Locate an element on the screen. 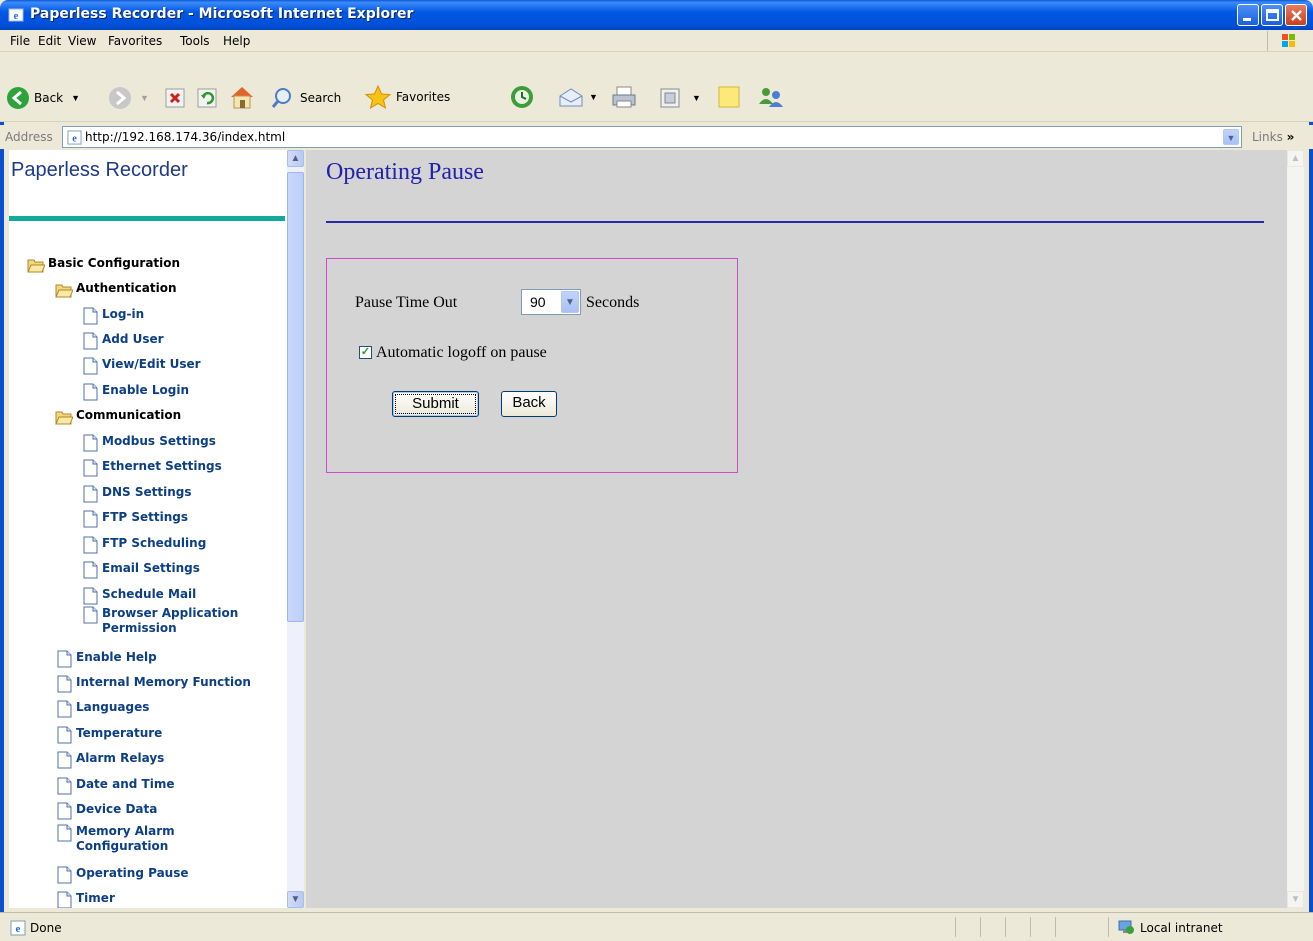 The height and width of the screenshot is (941, 1313). sidebar-item-label: Date and Time is located at coordinates (125, 784).